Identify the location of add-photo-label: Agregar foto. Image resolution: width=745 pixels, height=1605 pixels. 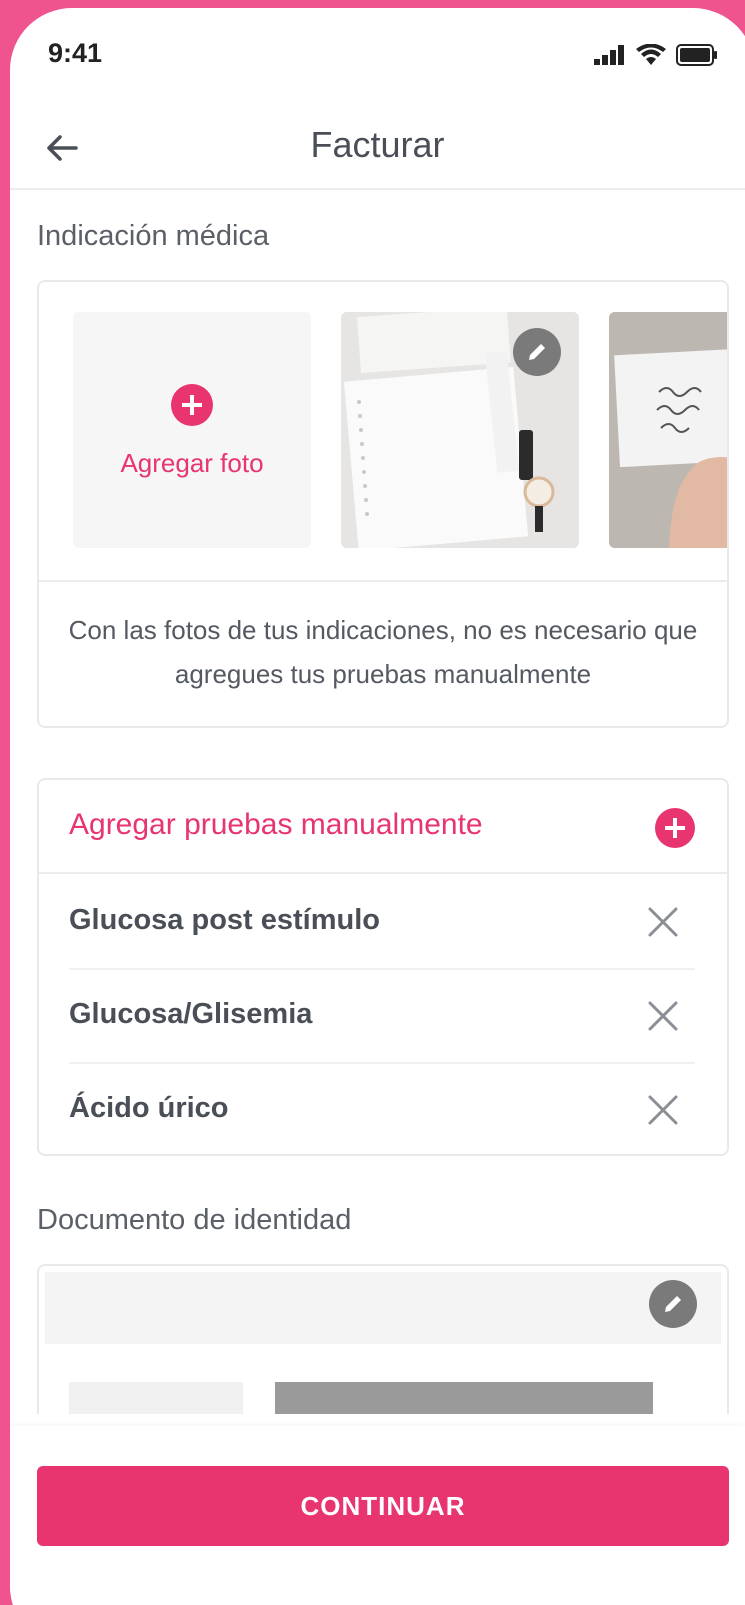
(192, 463).